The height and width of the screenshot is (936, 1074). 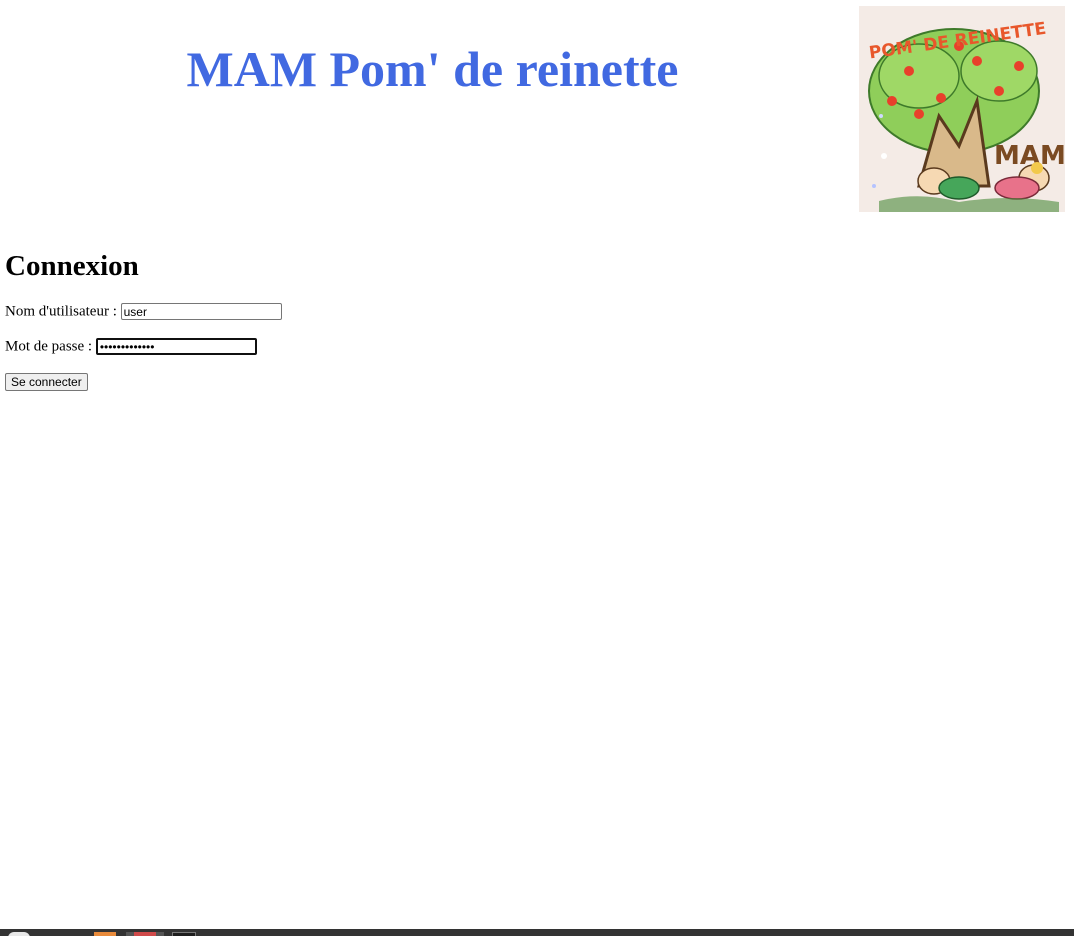 What do you see at coordinates (72, 266) in the screenshot?
I see `login-heading: Connexion` at bounding box center [72, 266].